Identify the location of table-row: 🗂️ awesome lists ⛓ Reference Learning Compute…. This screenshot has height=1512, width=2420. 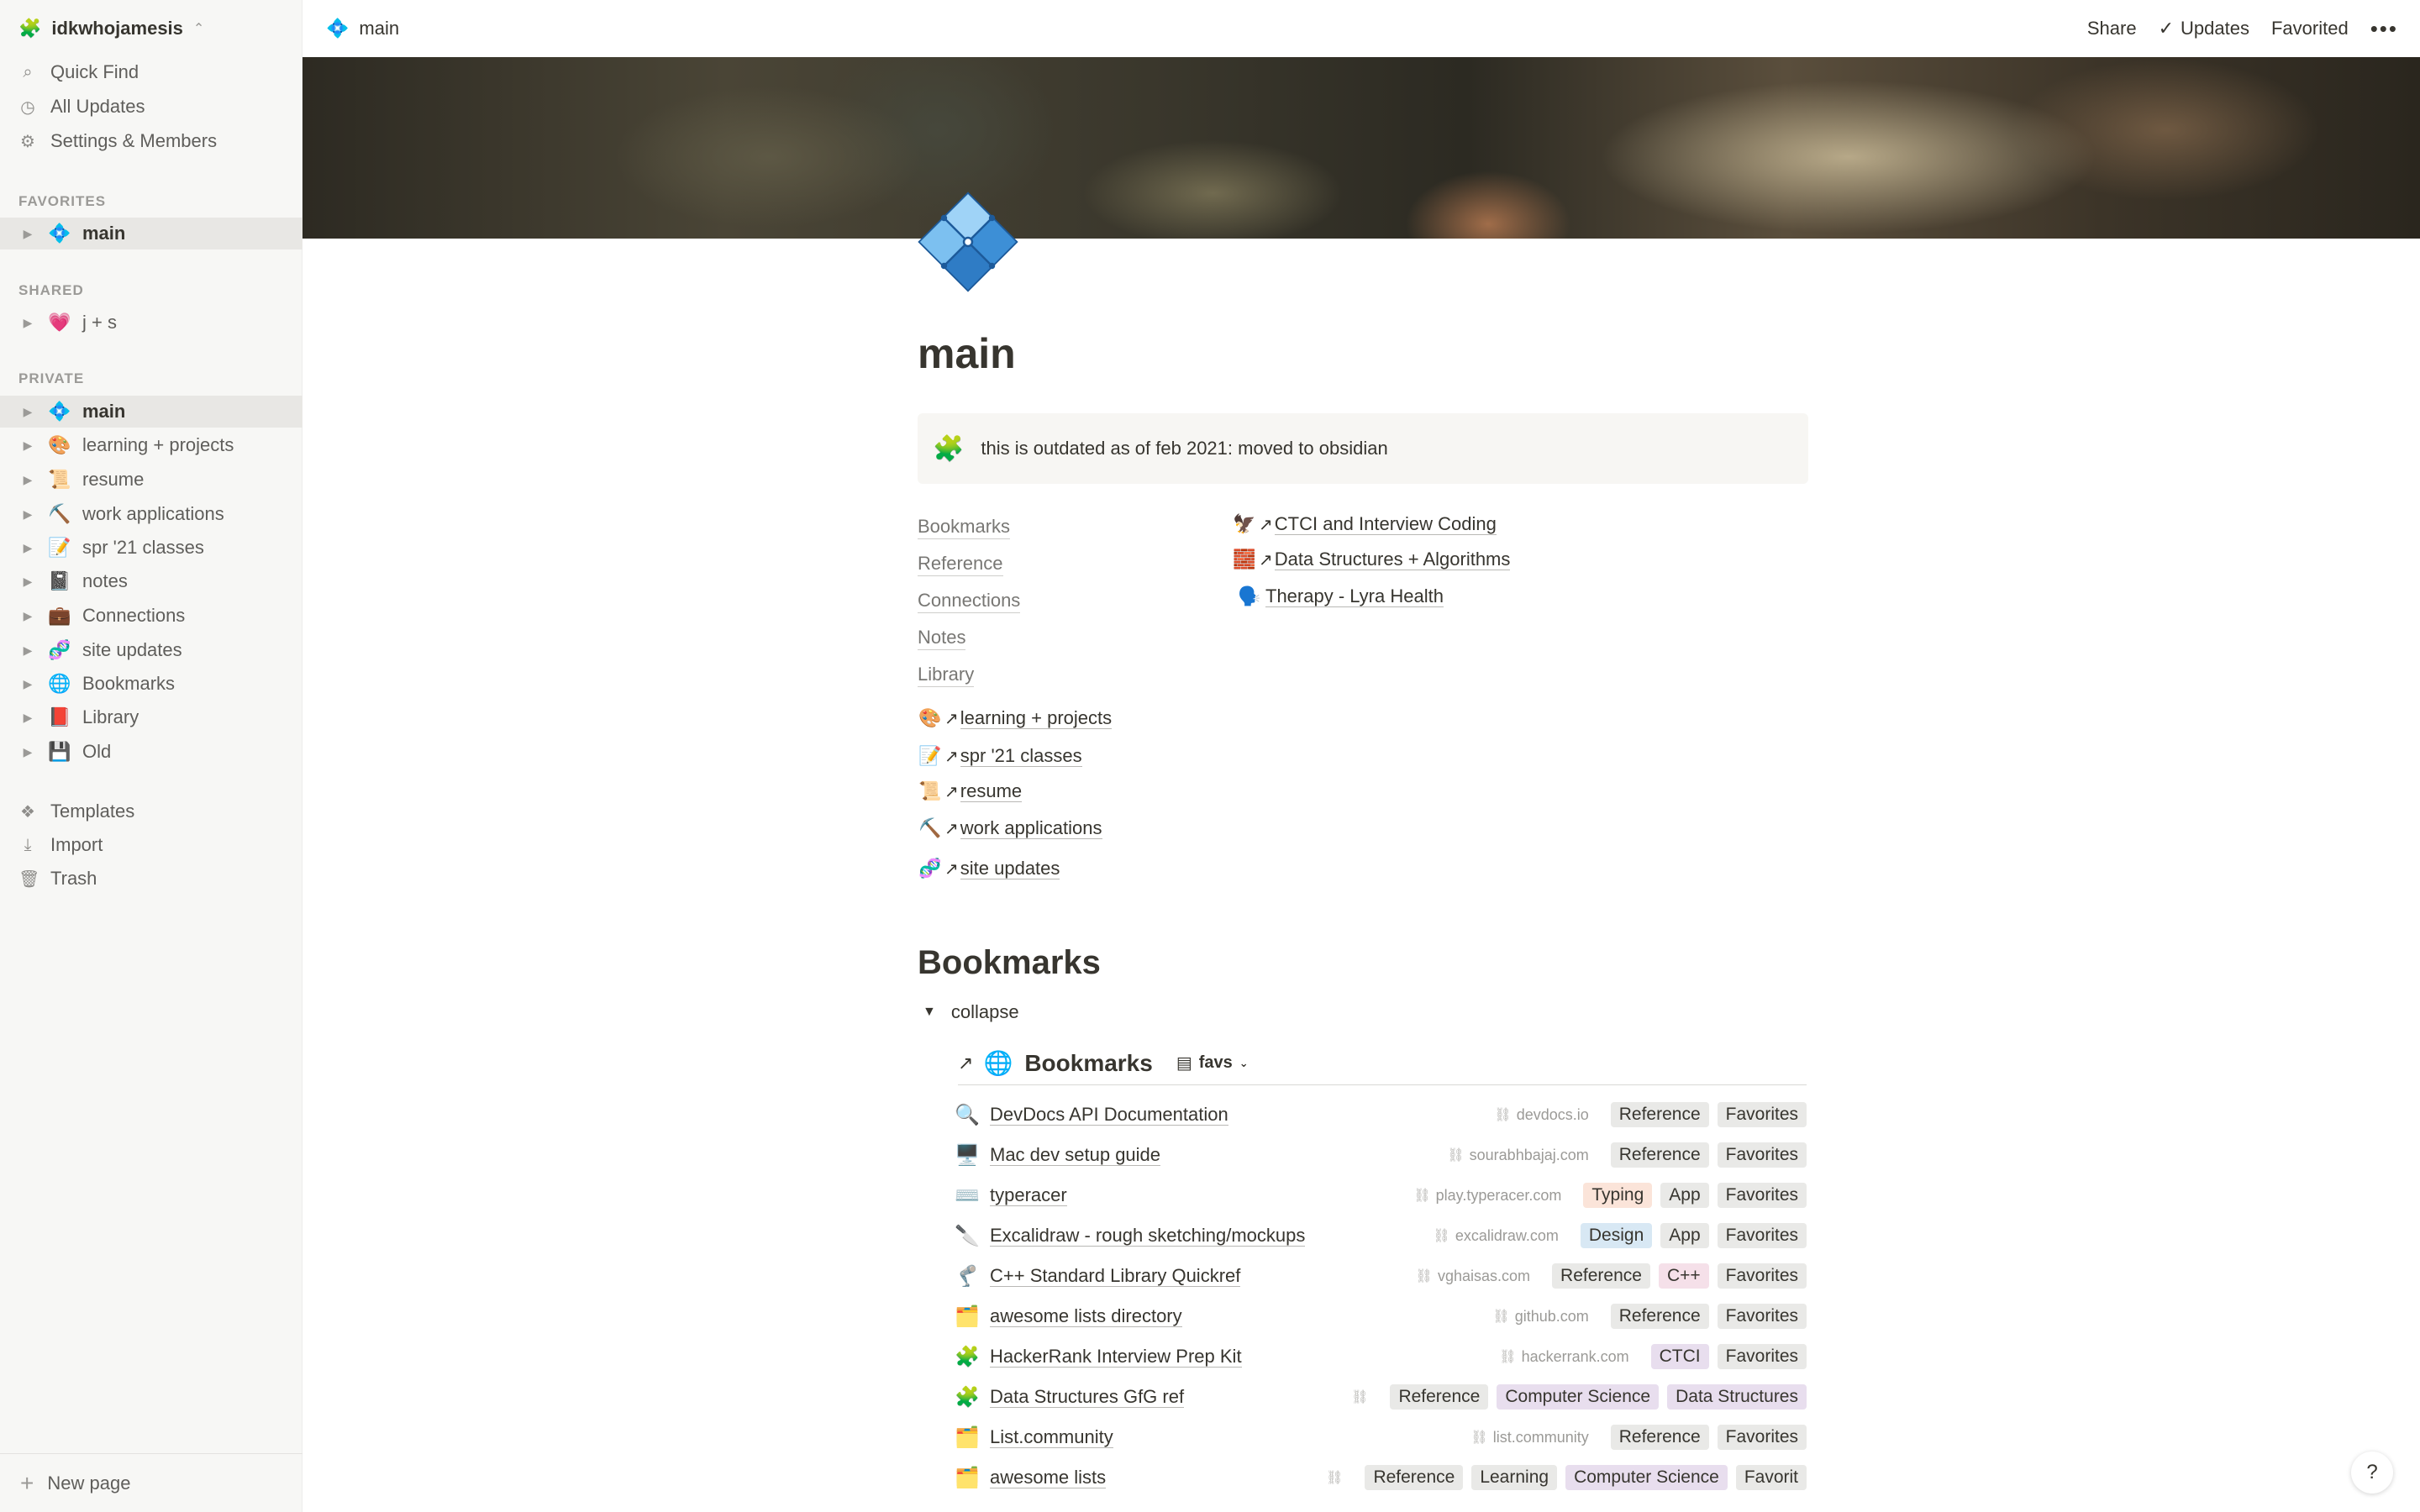
(1380, 1477).